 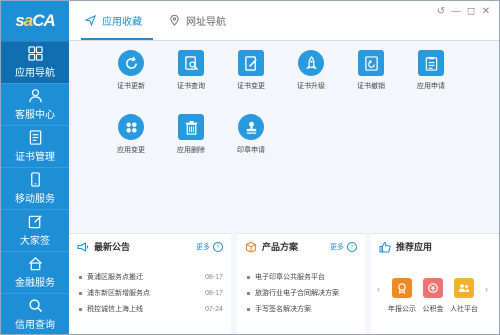 I want to click on app-cert-upgrade: 证书升级, so click(x=311, y=70).